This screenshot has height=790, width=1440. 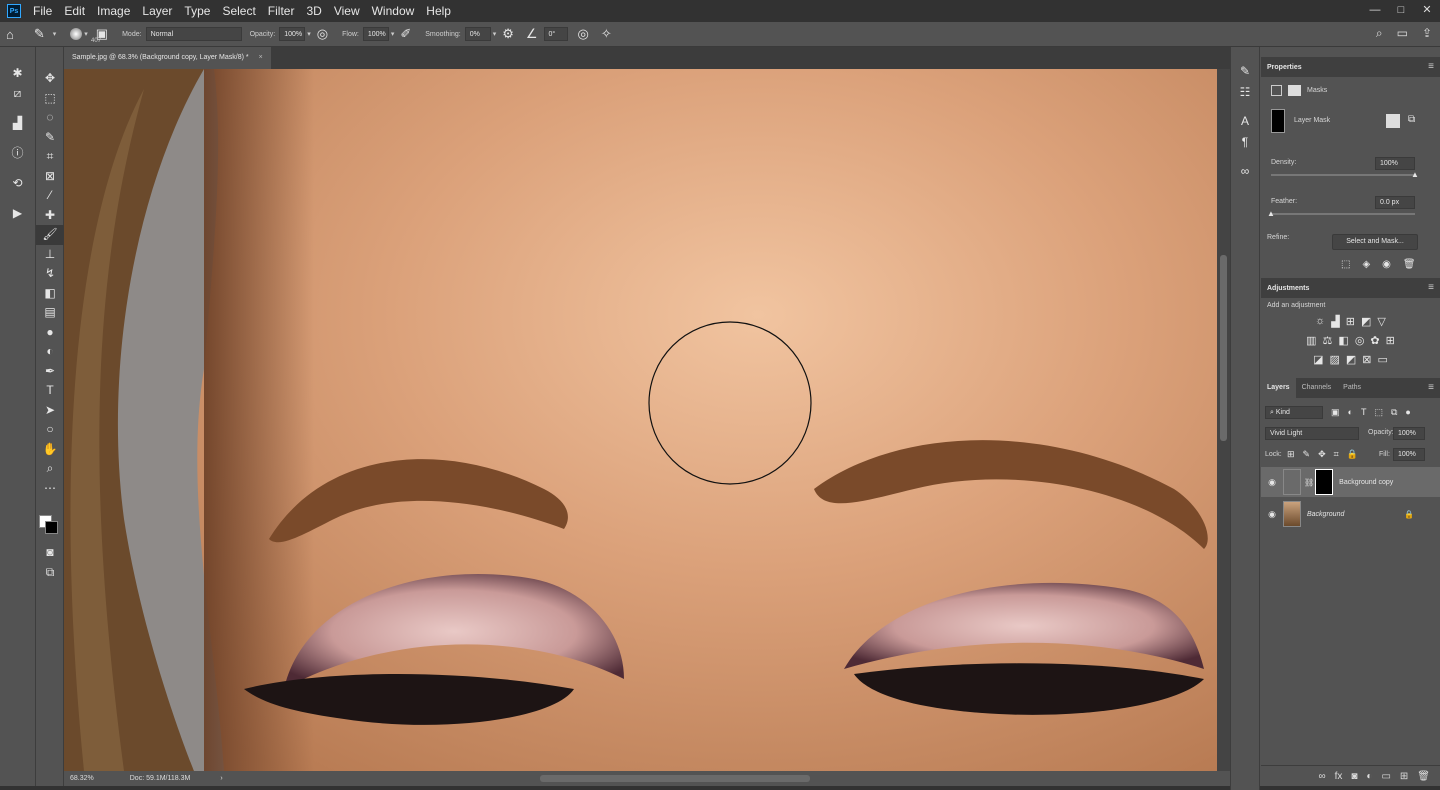 What do you see at coordinates (1378, 412) in the screenshot?
I see `filter-shape-icon: ⬚` at bounding box center [1378, 412].